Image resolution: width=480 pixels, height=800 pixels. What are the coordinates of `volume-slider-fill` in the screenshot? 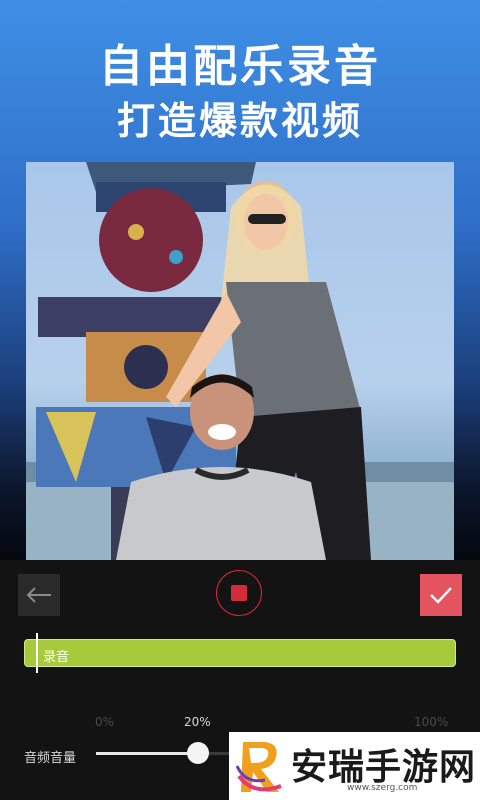 It's located at (147, 753).